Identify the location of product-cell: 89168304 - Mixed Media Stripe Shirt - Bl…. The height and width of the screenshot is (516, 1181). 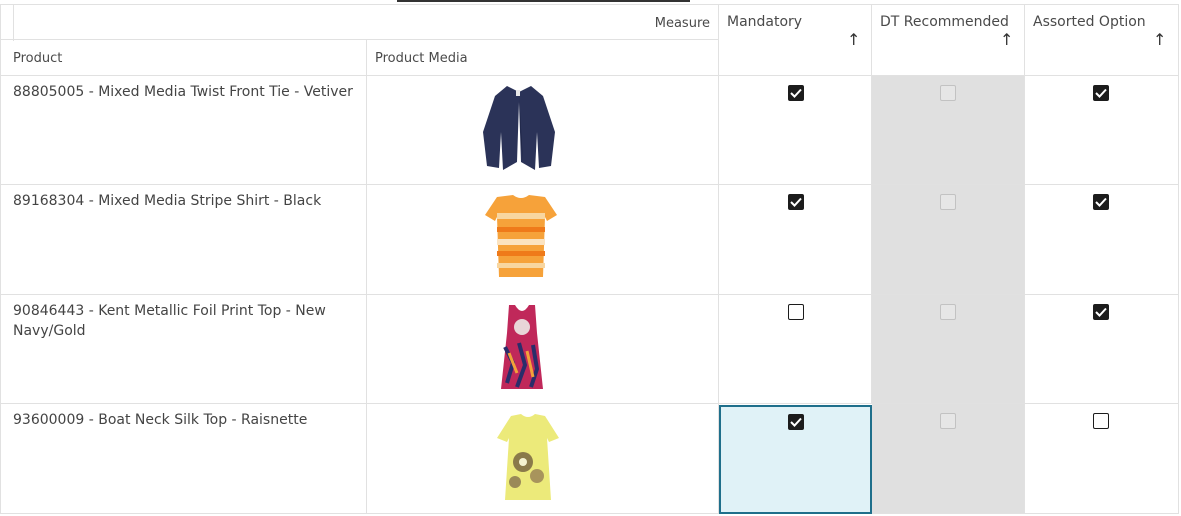
(183, 240).